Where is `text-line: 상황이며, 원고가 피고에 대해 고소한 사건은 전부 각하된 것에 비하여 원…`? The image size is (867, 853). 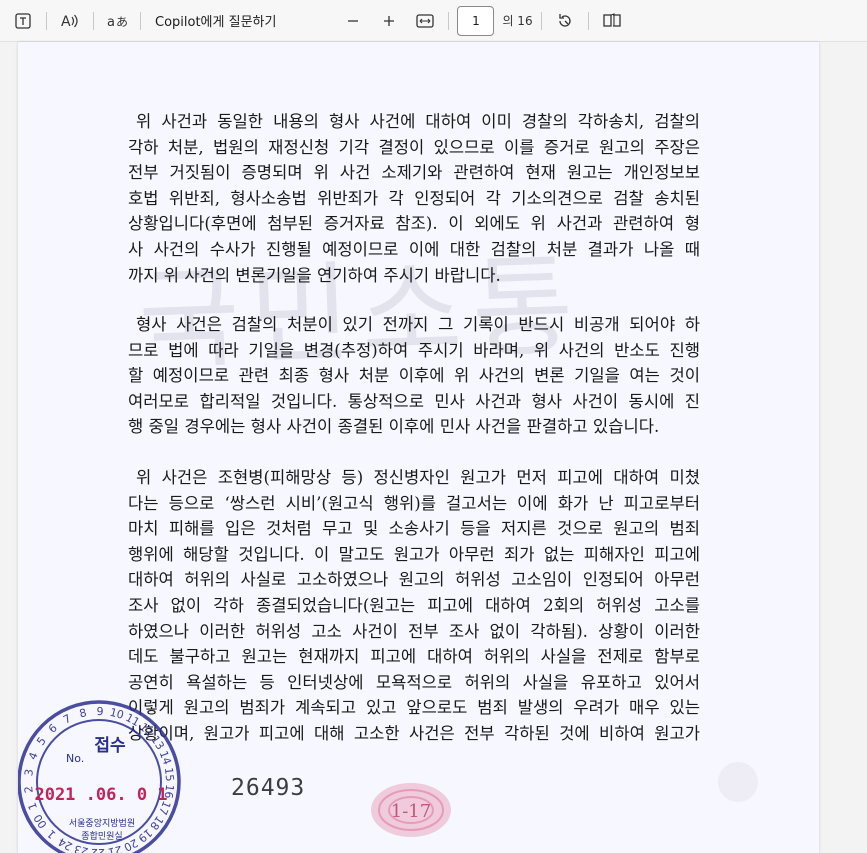 text-line: 상황이며, 원고가 피고에 대해 고소한 사건은 전부 각하된 것에 비하여 원… is located at coordinates (414, 733).